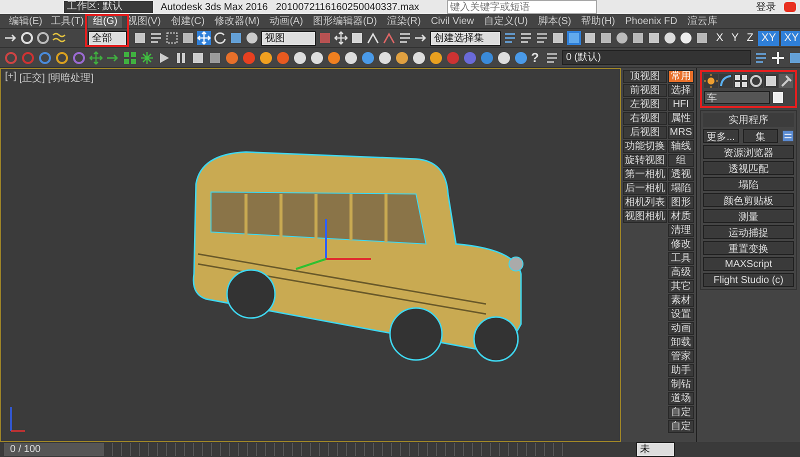 This screenshot has width=800, height=457. Describe the element at coordinates (108, 7) in the screenshot. I see `workspace-dropdown: 工作区: 默认` at that location.